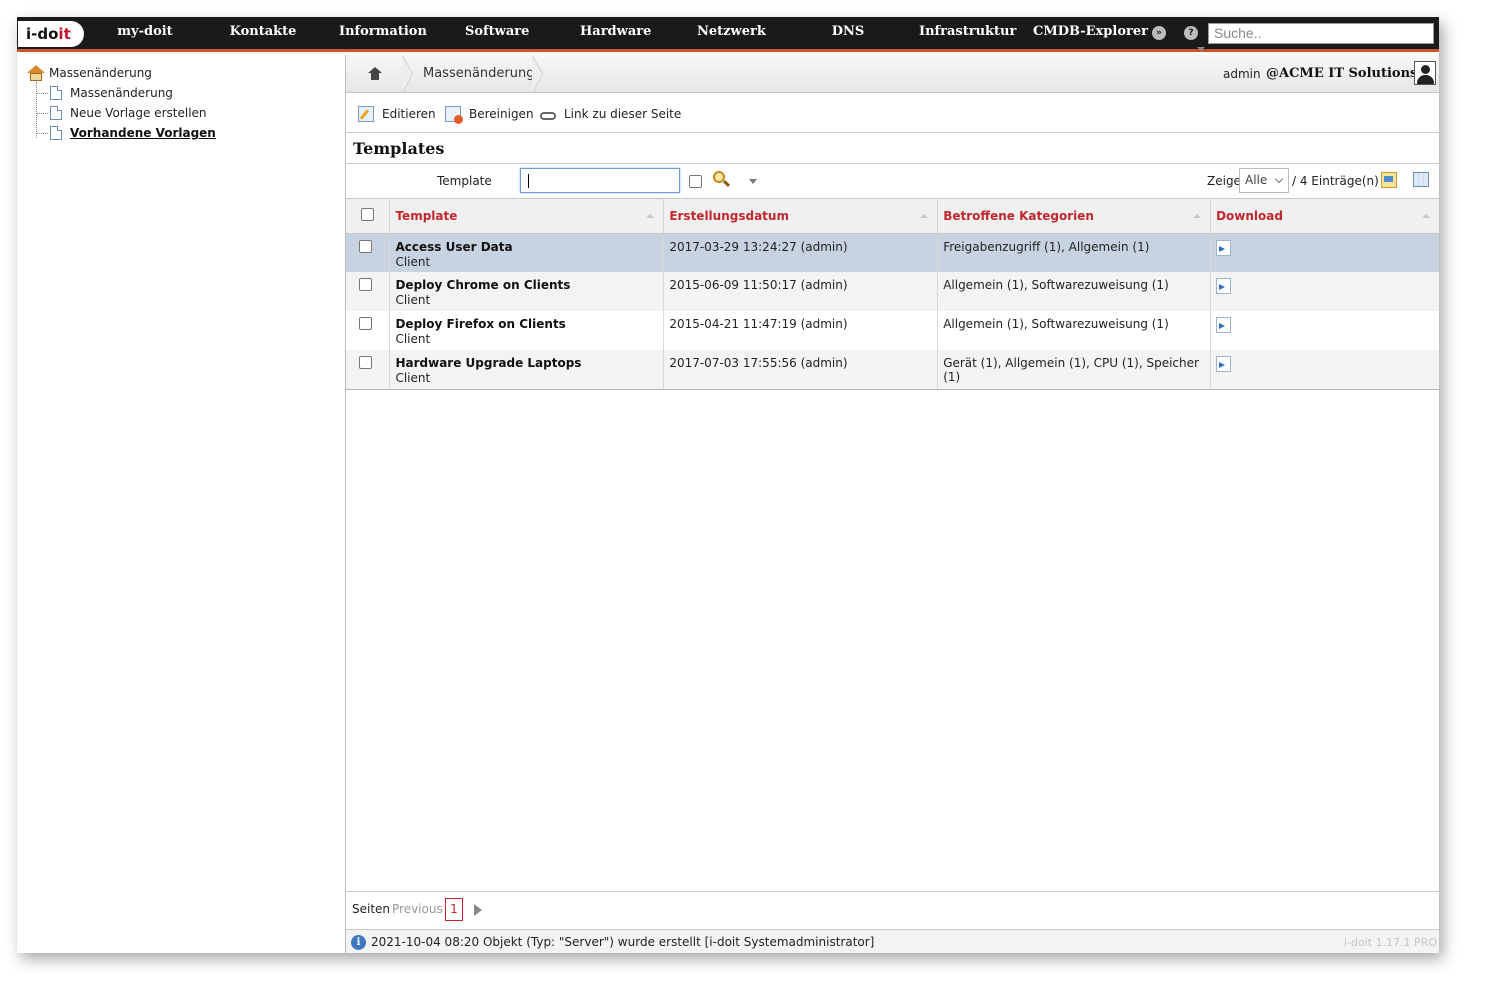 The image size is (1487, 1002). Describe the element at coordinates (1324, 216) in the screenshot. I see `column-header-download: Download` at that location.